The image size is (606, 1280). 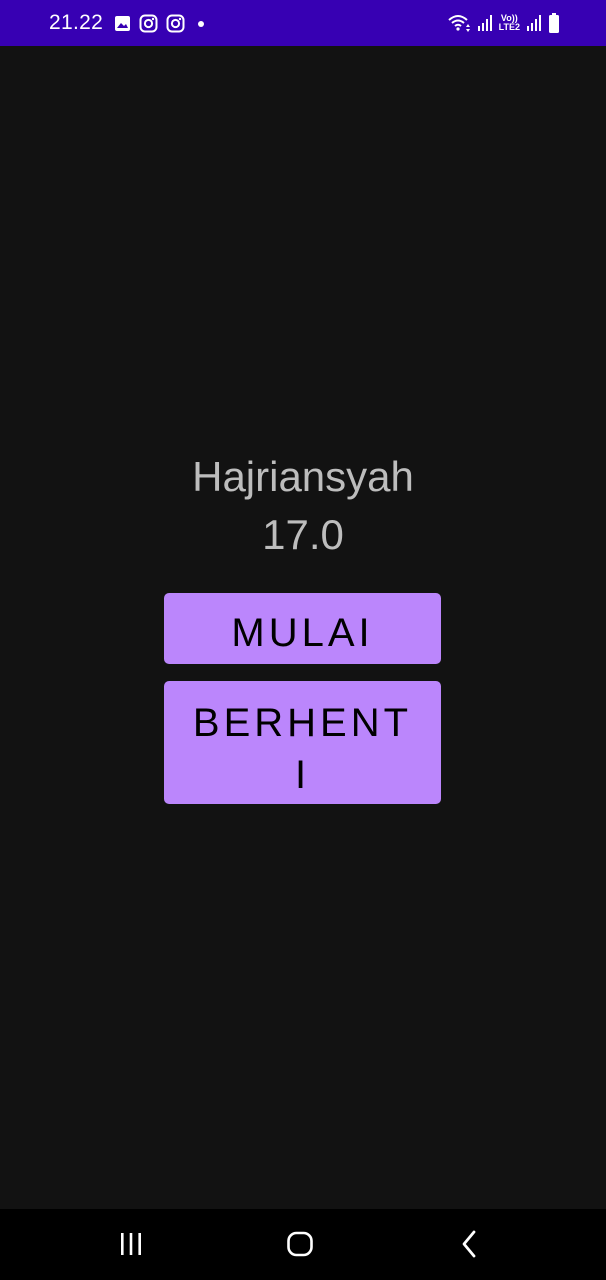 I want to click on name-label: Hajriansyah, so click(x=303, y=476).